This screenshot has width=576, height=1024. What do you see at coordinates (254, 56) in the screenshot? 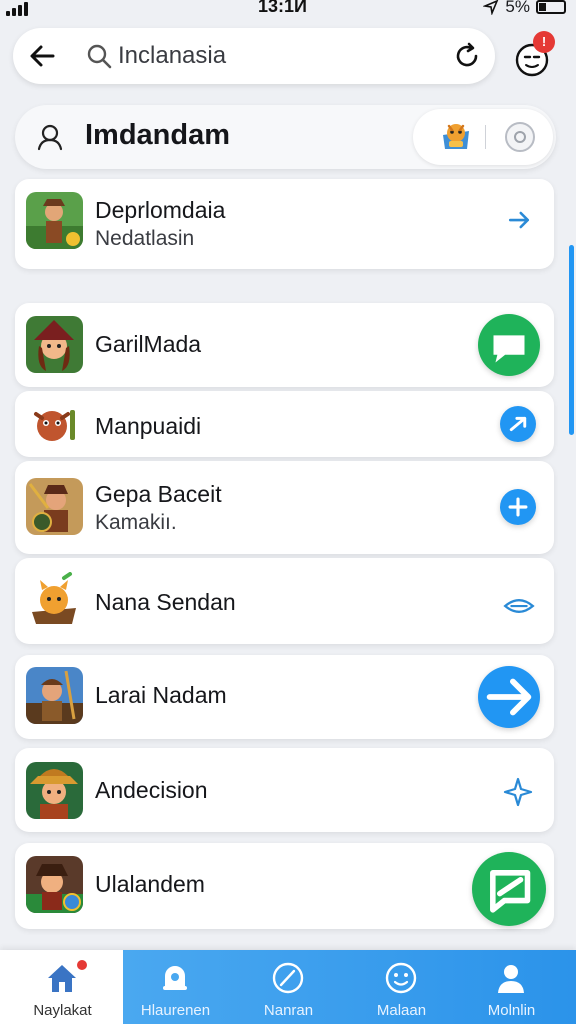
I see `search-bar: Inclanasia` at bounding box center [254, 56].